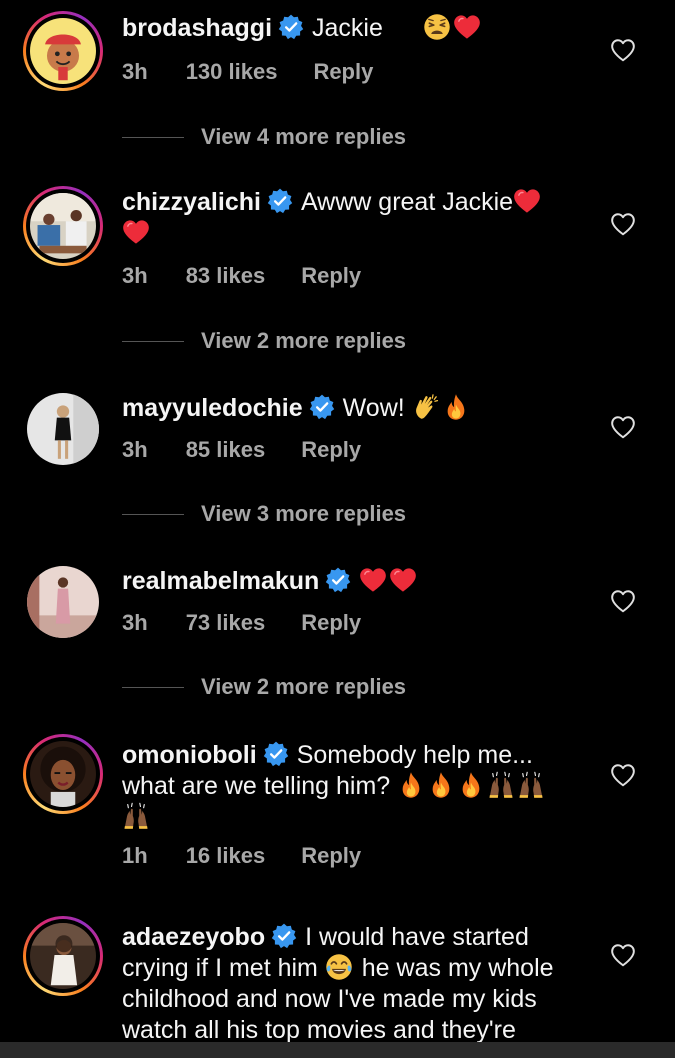 The width and height of the screenshot is (675, 1058). Describe the element at coordinates (197, 28) in the screenshot. I see `username: brodashaggi` at that location.